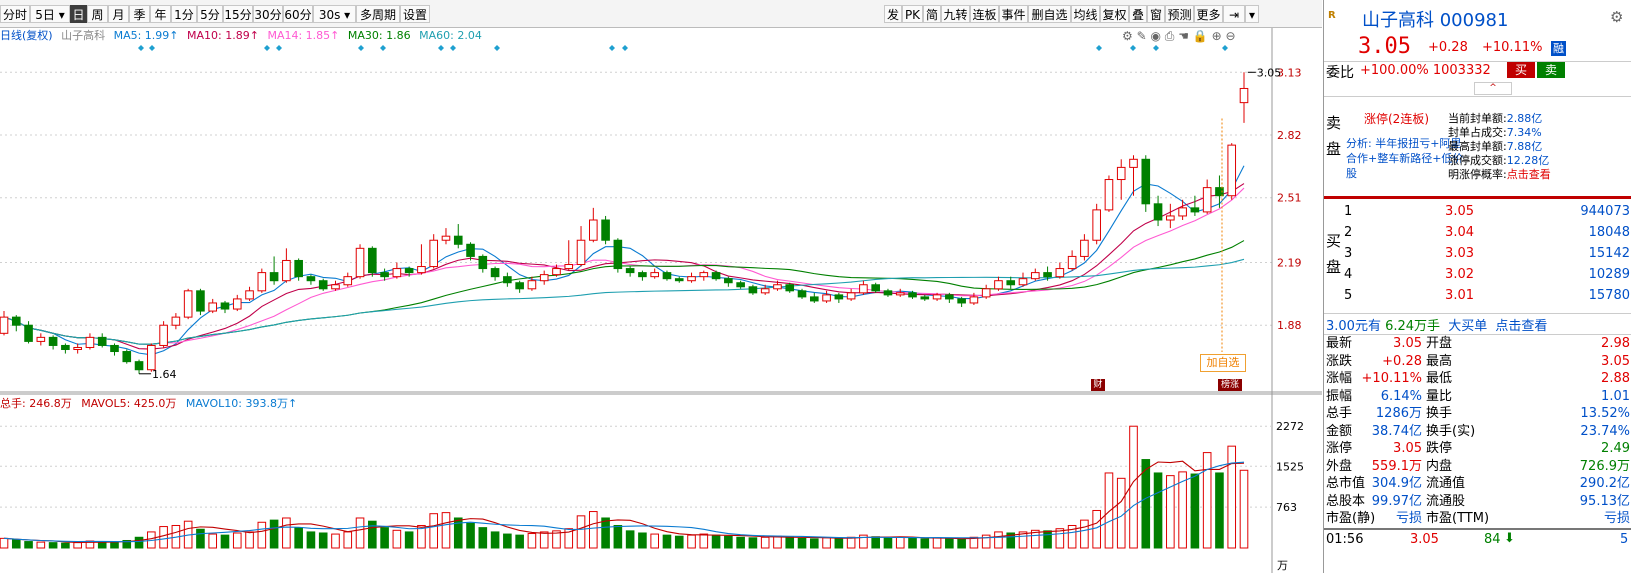  I want to click on top-gainer-badge: 榜涨, so click(1230, 385).